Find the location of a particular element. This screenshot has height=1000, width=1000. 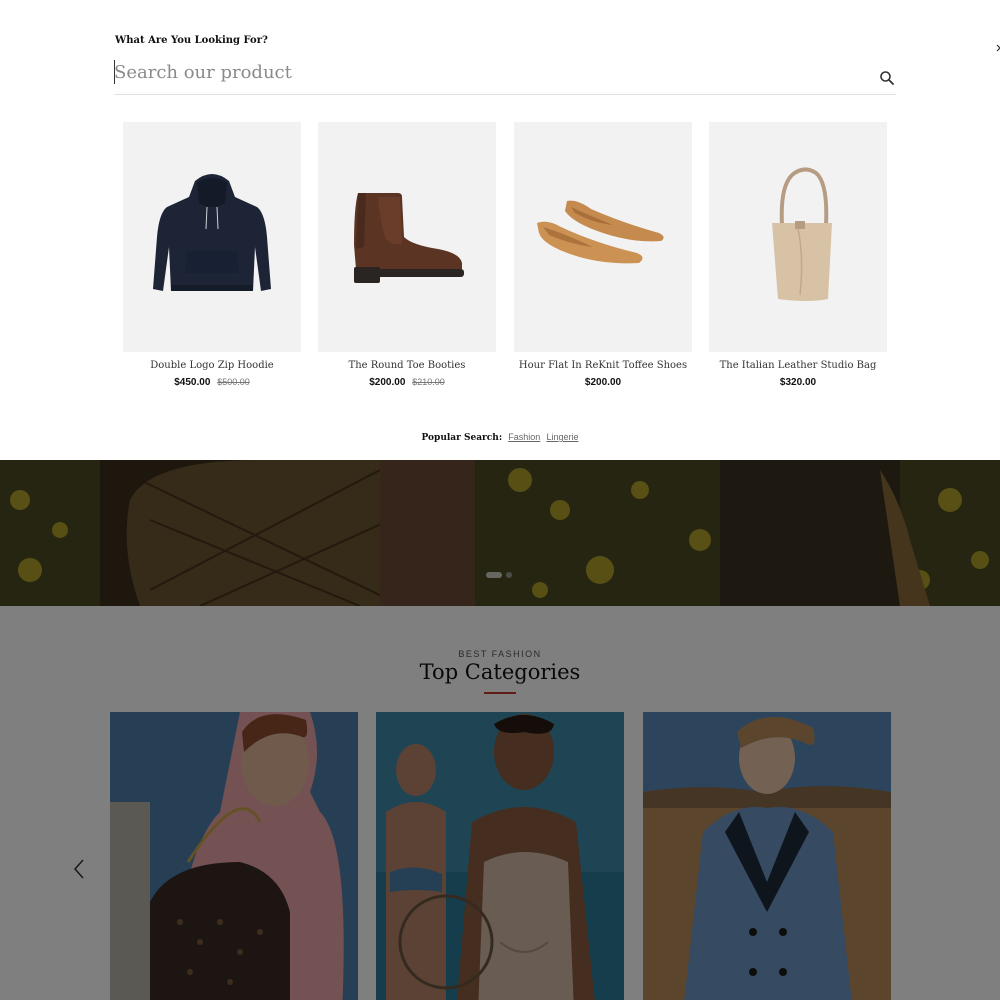

carousel-prev-icon is located at coordinates (79, 869).